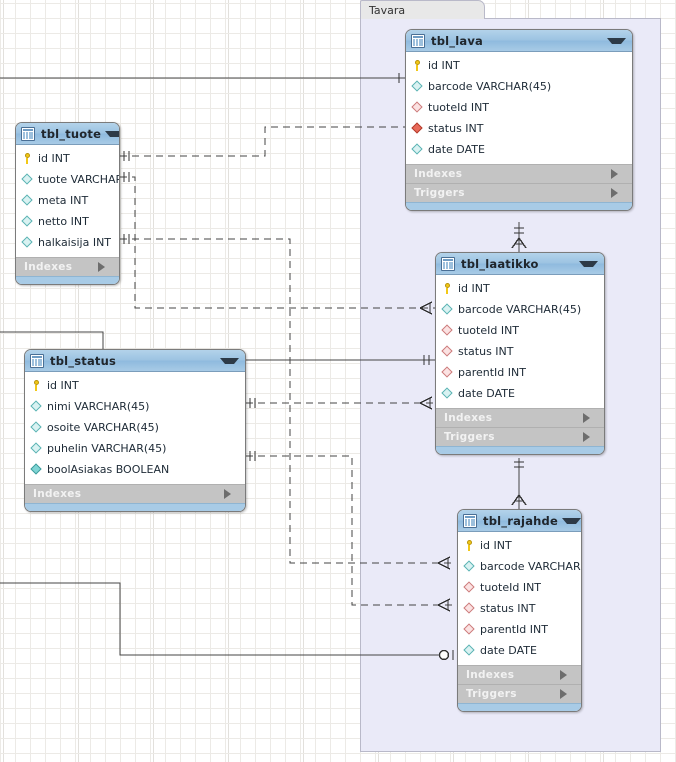 Image resolution: width=676 pixels, height=762 pixels. I want to click on table-header-tbl_lava: tbl_lava, so click(519, 41).